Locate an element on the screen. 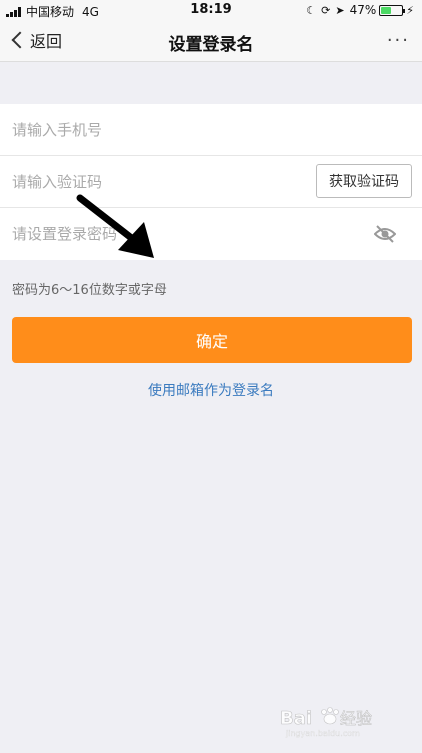 The width and height of the screenshot is (422, 753). phone-input is located at coordinates (157, 130).